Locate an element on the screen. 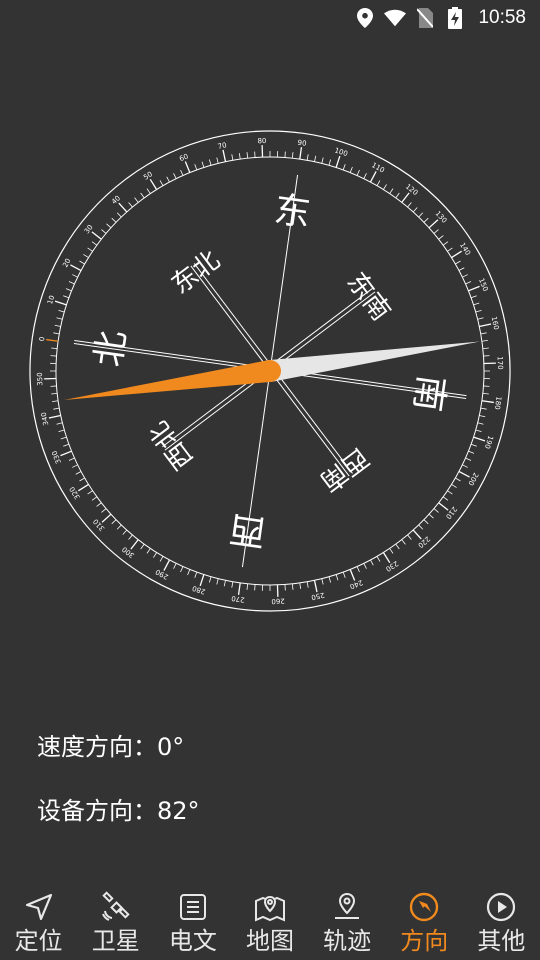 Image resolution: width=540 pixels, height=960 pixels. compass-degree-label: 280 is located at coordinates (198, 590).